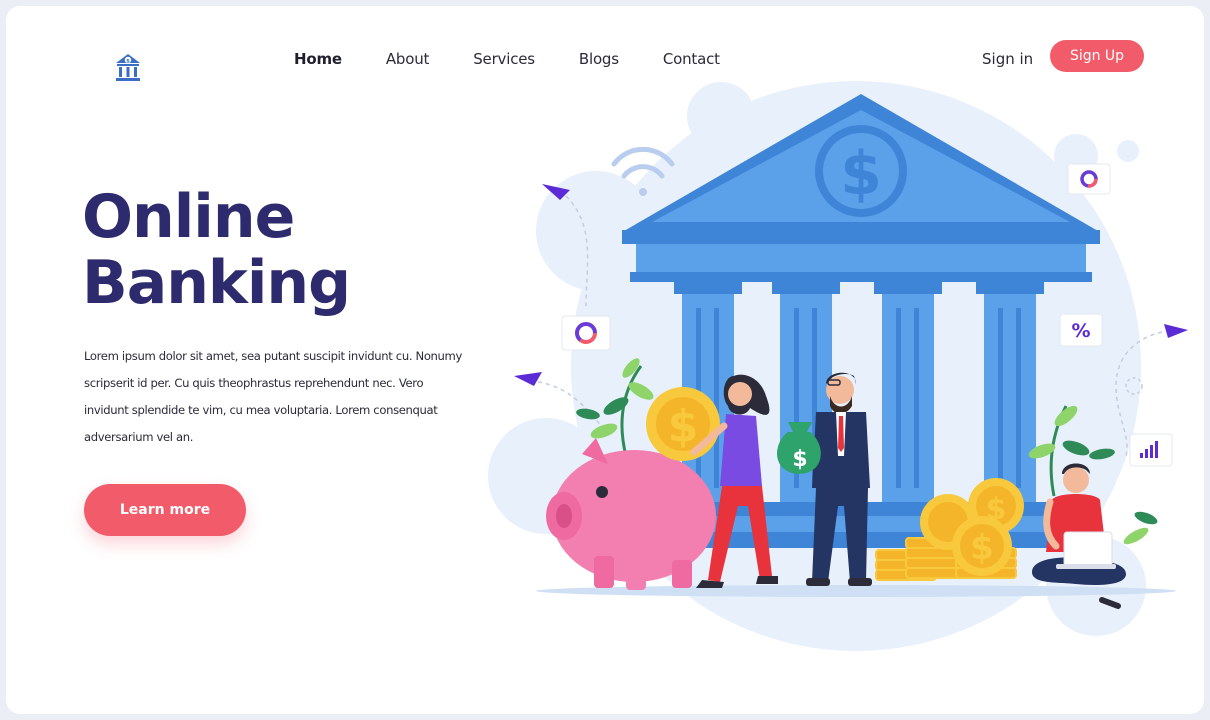 The width and height of the screenshot is (1210, 720). I want to click on nav-about: About, so click(408, 59).